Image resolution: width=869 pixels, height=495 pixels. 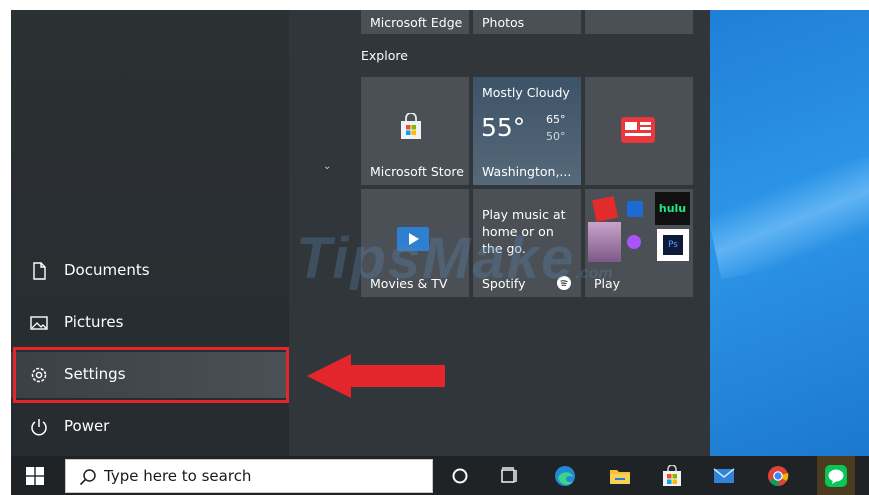 I want to click on chrome-icon, so click(x=778, y=476).